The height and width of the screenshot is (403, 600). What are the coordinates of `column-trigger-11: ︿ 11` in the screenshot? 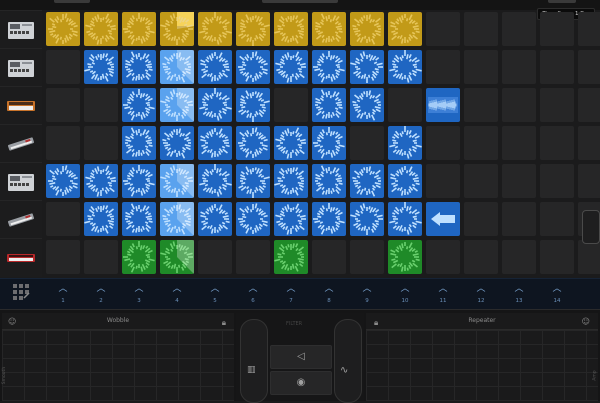 It's located at (443, 294).